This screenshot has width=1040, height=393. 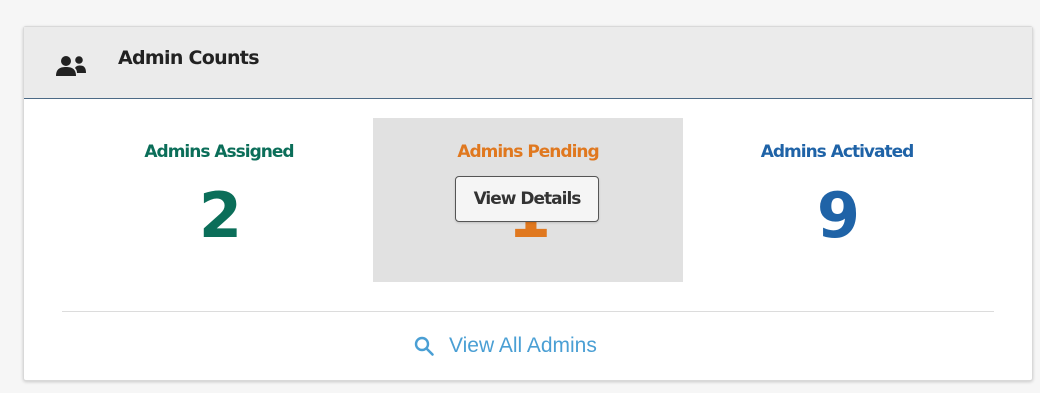 I want to click on view-details-button: View Details, so click(x=527, y=199).